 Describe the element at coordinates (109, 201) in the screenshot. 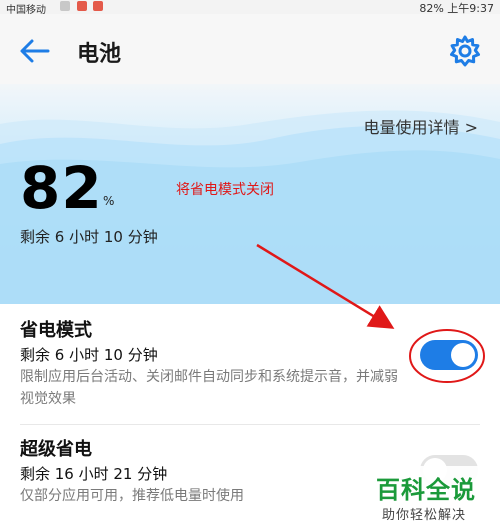

I see `percent-unit: %` at that location.